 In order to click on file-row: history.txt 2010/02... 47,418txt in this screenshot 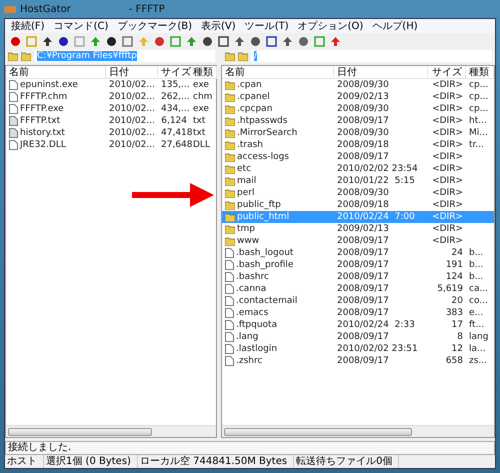, I will do `click(111, 133)`.